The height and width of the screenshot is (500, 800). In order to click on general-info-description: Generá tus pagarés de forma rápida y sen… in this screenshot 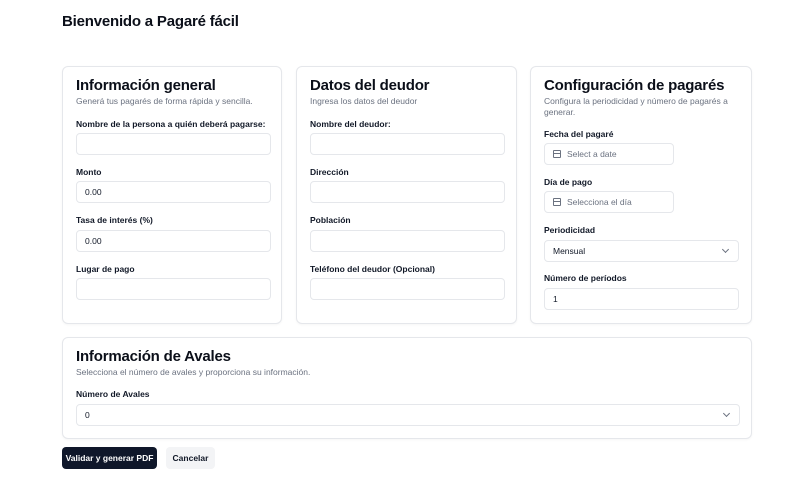, I will do `click(164, 101)`.